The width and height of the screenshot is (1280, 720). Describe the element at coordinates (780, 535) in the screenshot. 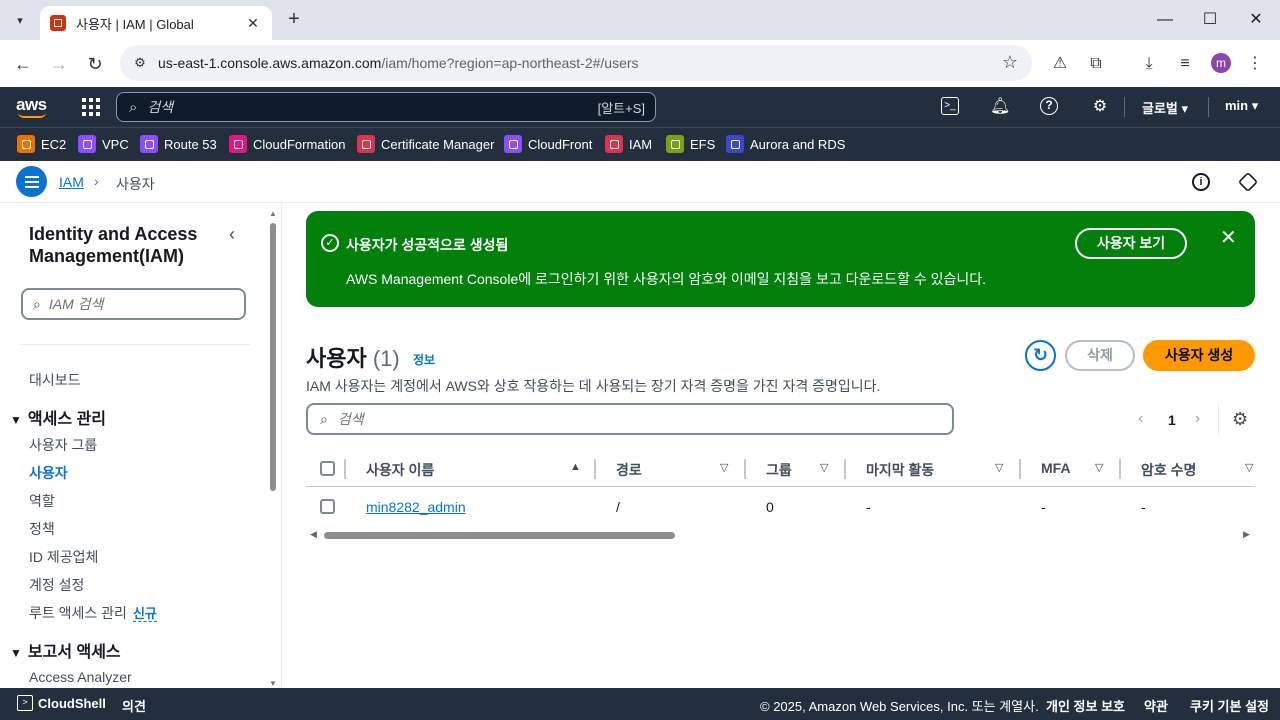

I see `table-horizontal-scrollbar: ◀ ▶` at that location.